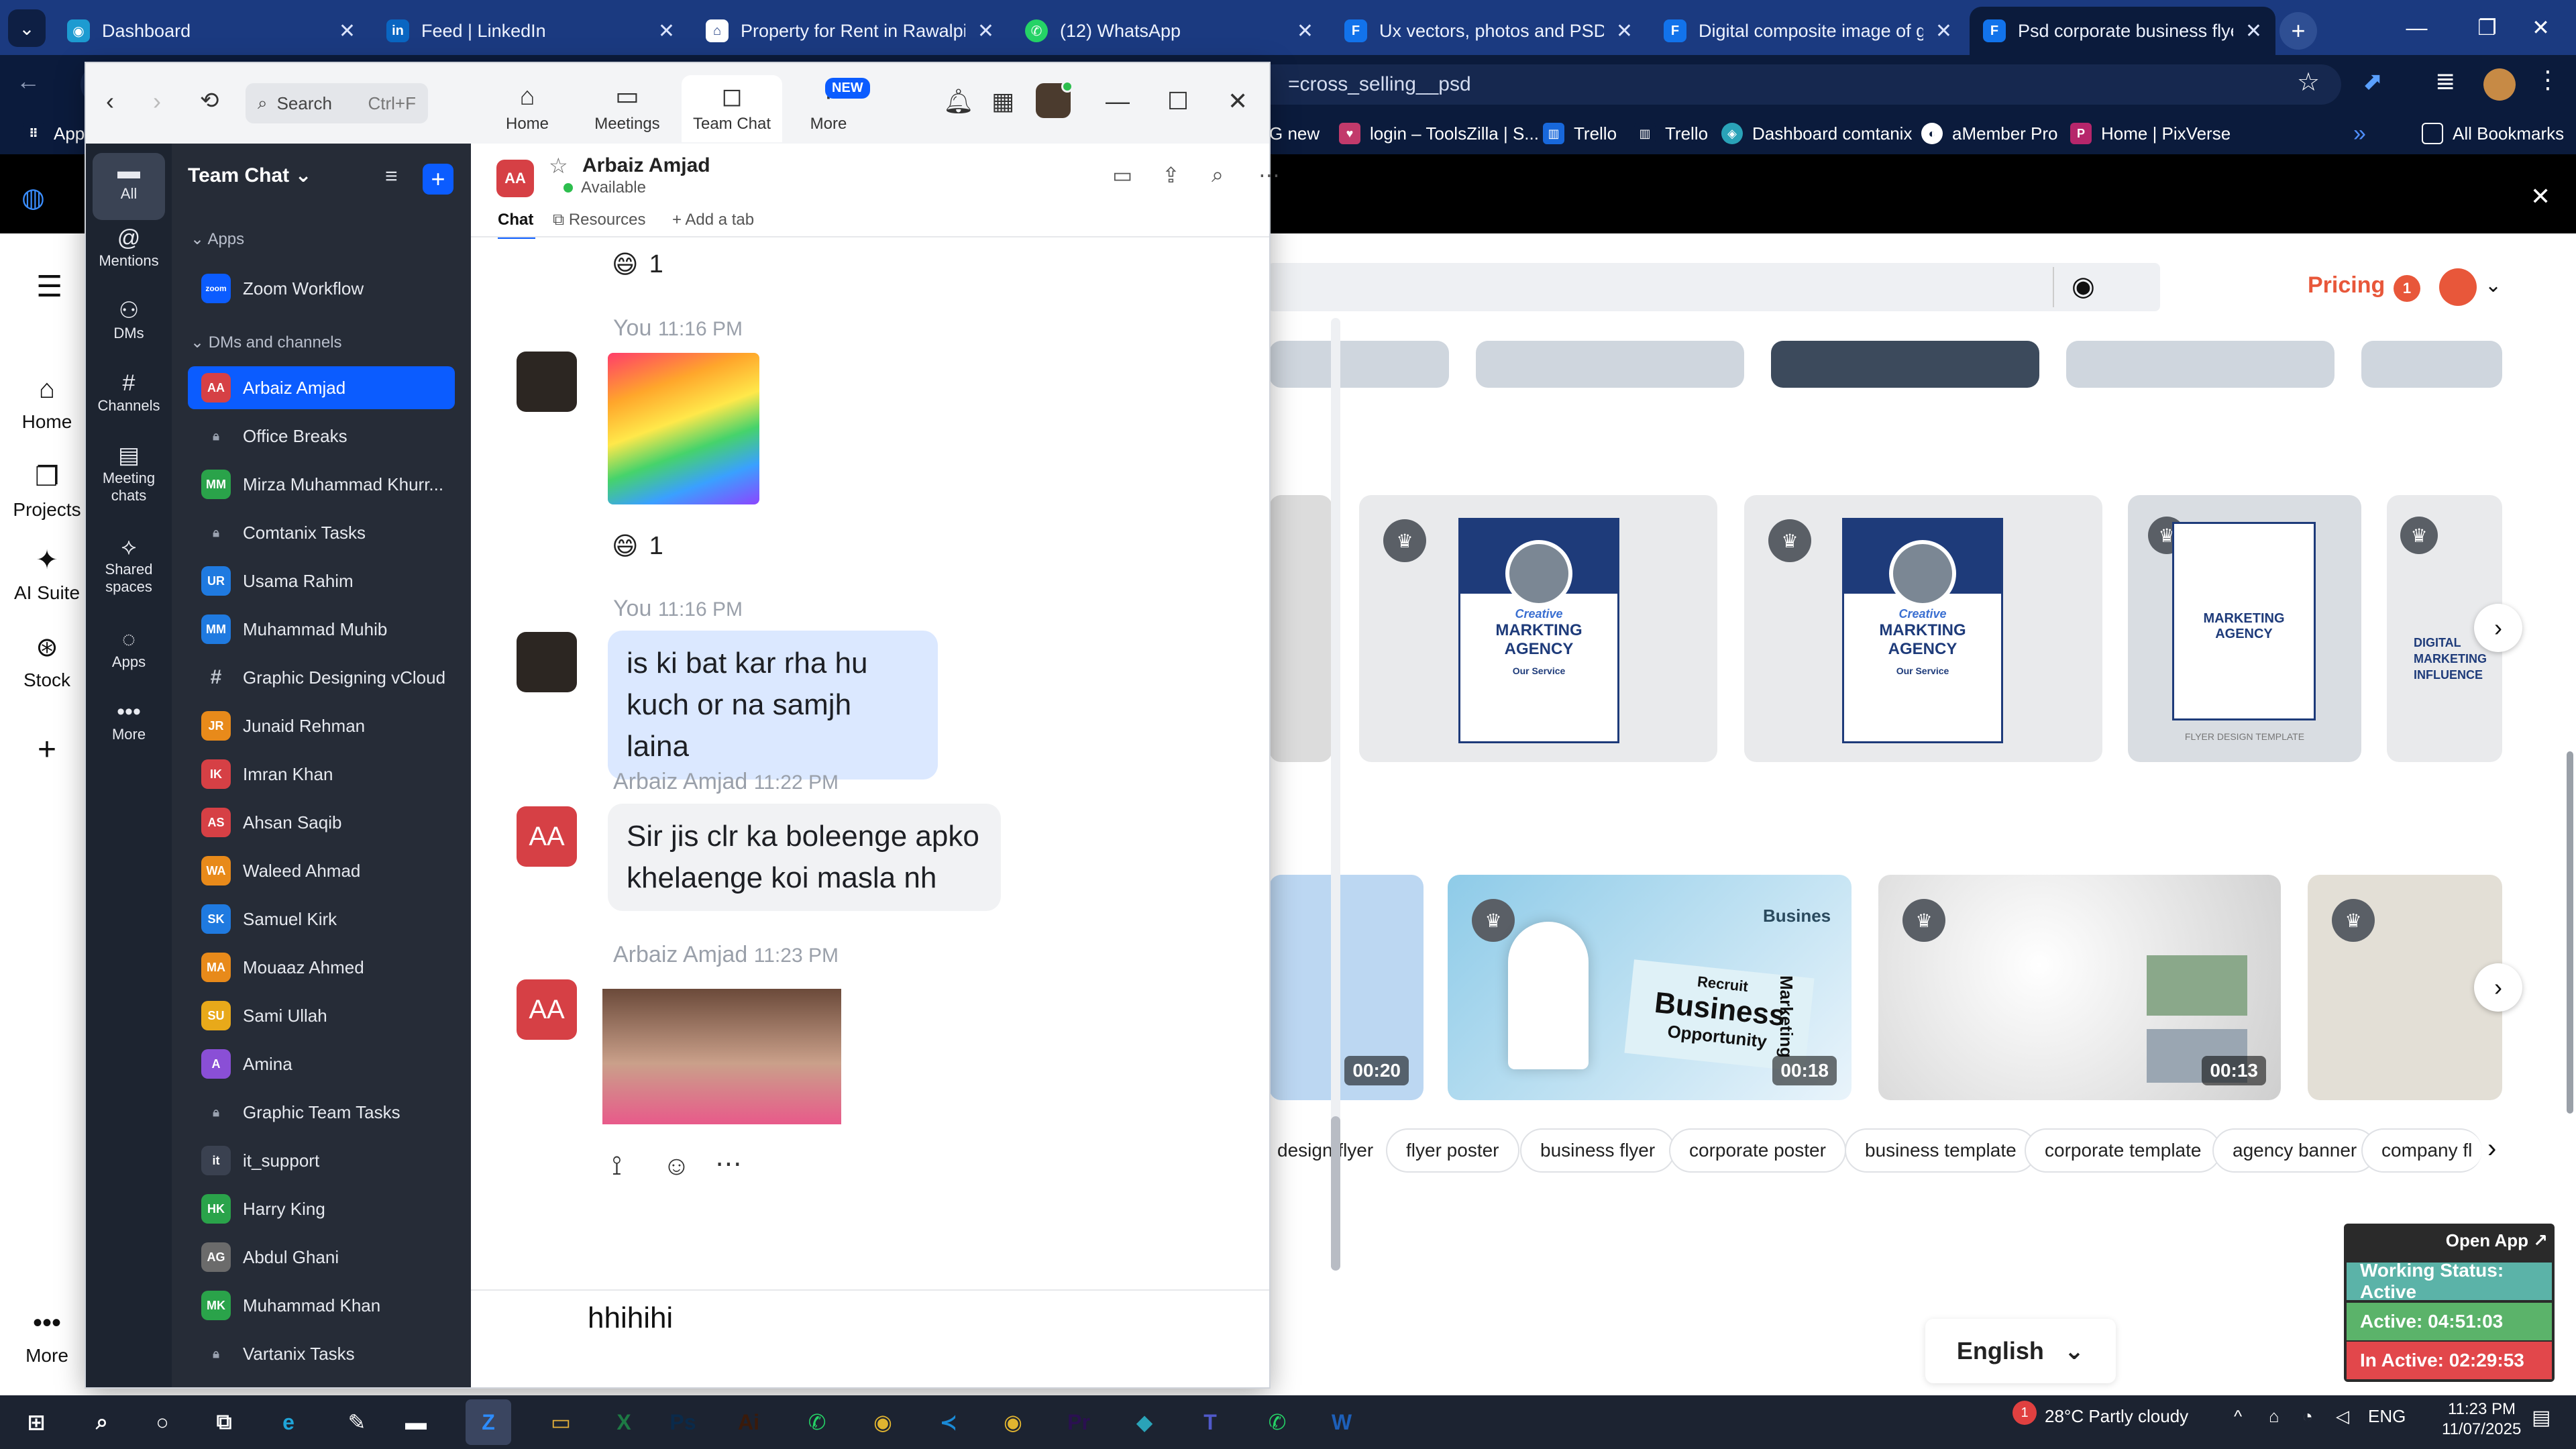 The height and width of the screenshot is (1449, 2576). What do you see at coordinates (162, 1422) in the screenshot?
I see `cortana-taskbar-icon: ○` at bounding box center [162, 1422].